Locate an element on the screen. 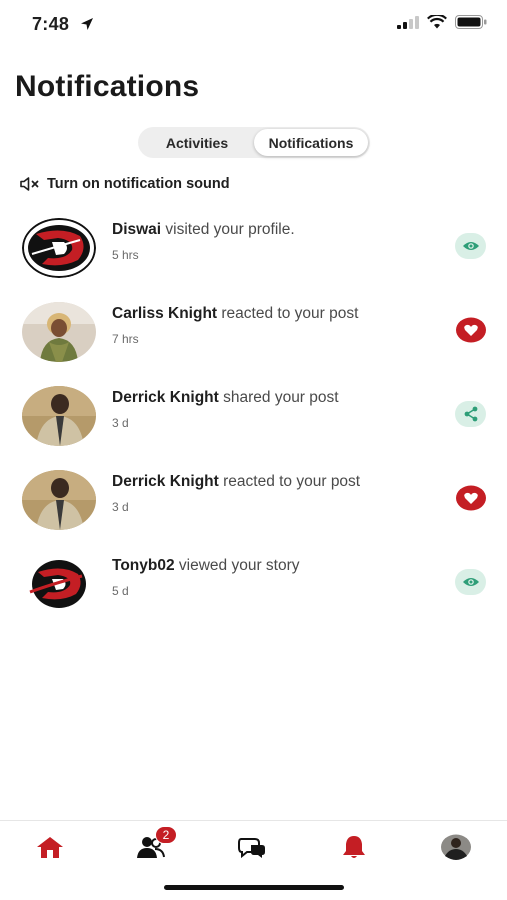 Image resolution: width=507 pixels, height=900 pixels. notification-time: 5 hrs is located at coordinates (125, 255).